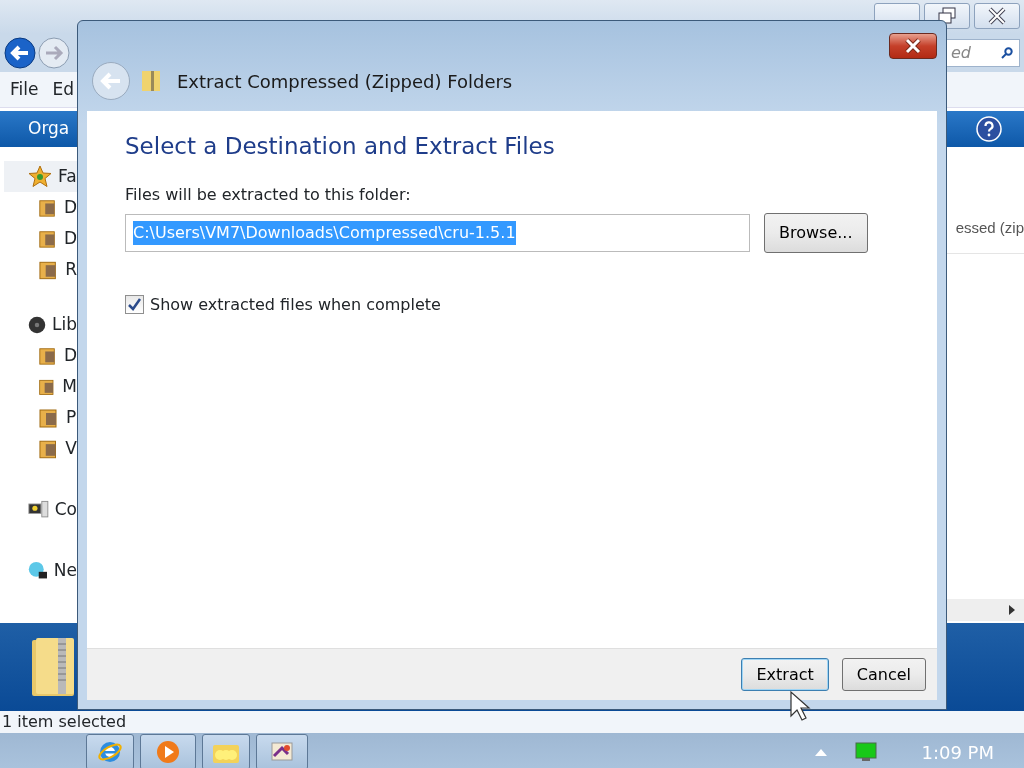 This screenshot has height=768, width=1024. I want to click on menu-item: File, so click(24, 89).